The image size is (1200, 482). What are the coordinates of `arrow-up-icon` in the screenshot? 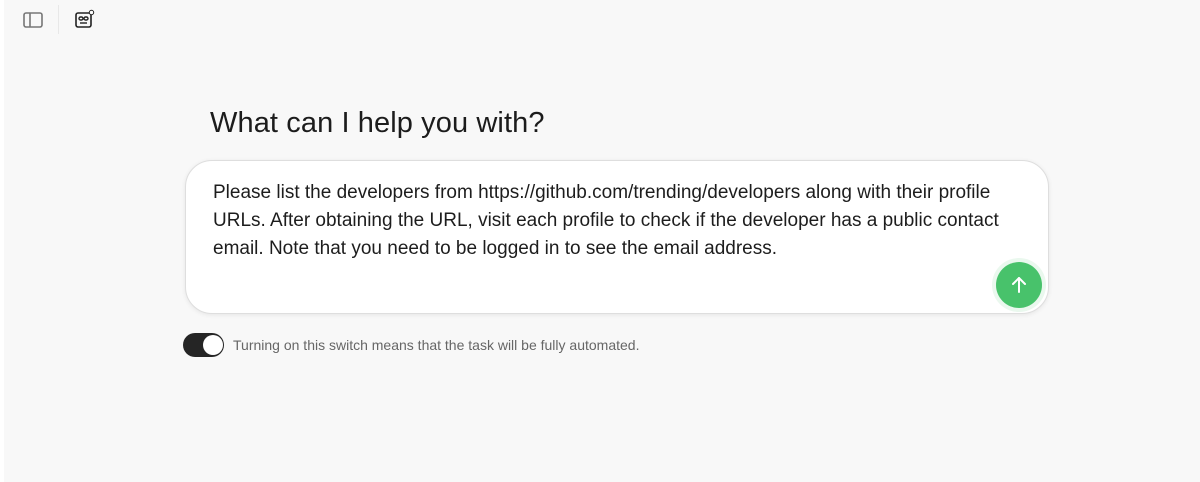 It's located at (1019, 285).